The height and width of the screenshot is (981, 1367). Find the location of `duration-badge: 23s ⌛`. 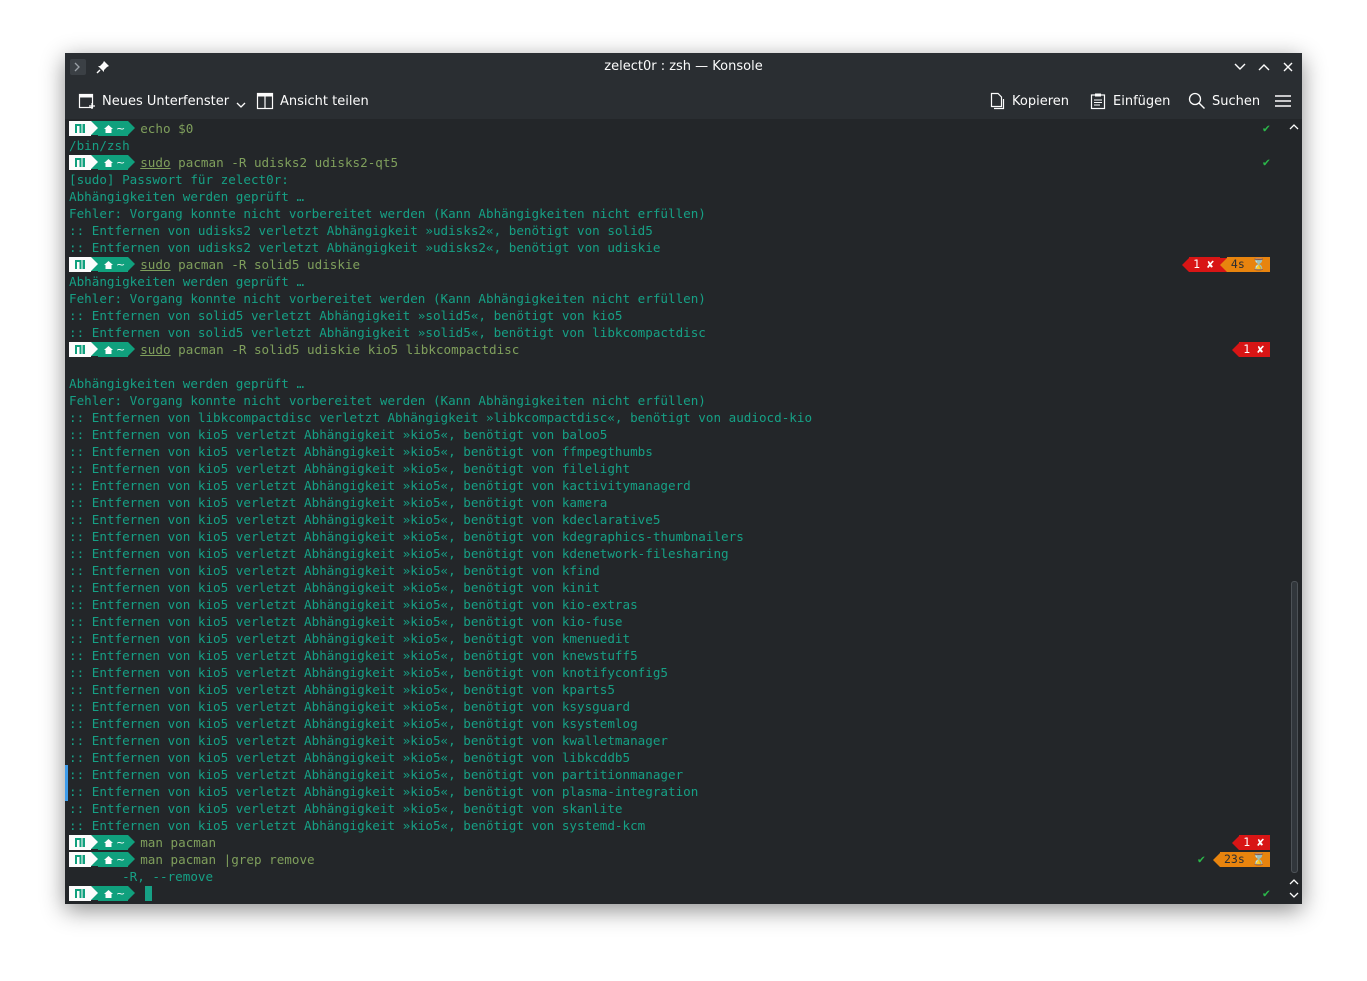

duration-badge: 23s ⌛ is located at coordinates (1244, 859).